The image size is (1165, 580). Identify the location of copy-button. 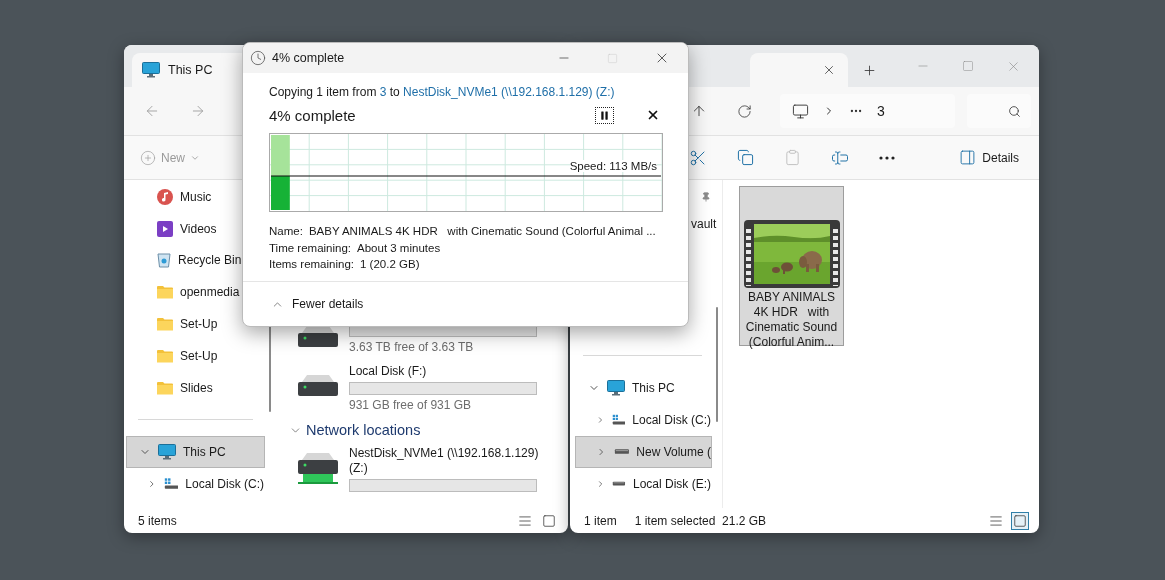
(745, 157).